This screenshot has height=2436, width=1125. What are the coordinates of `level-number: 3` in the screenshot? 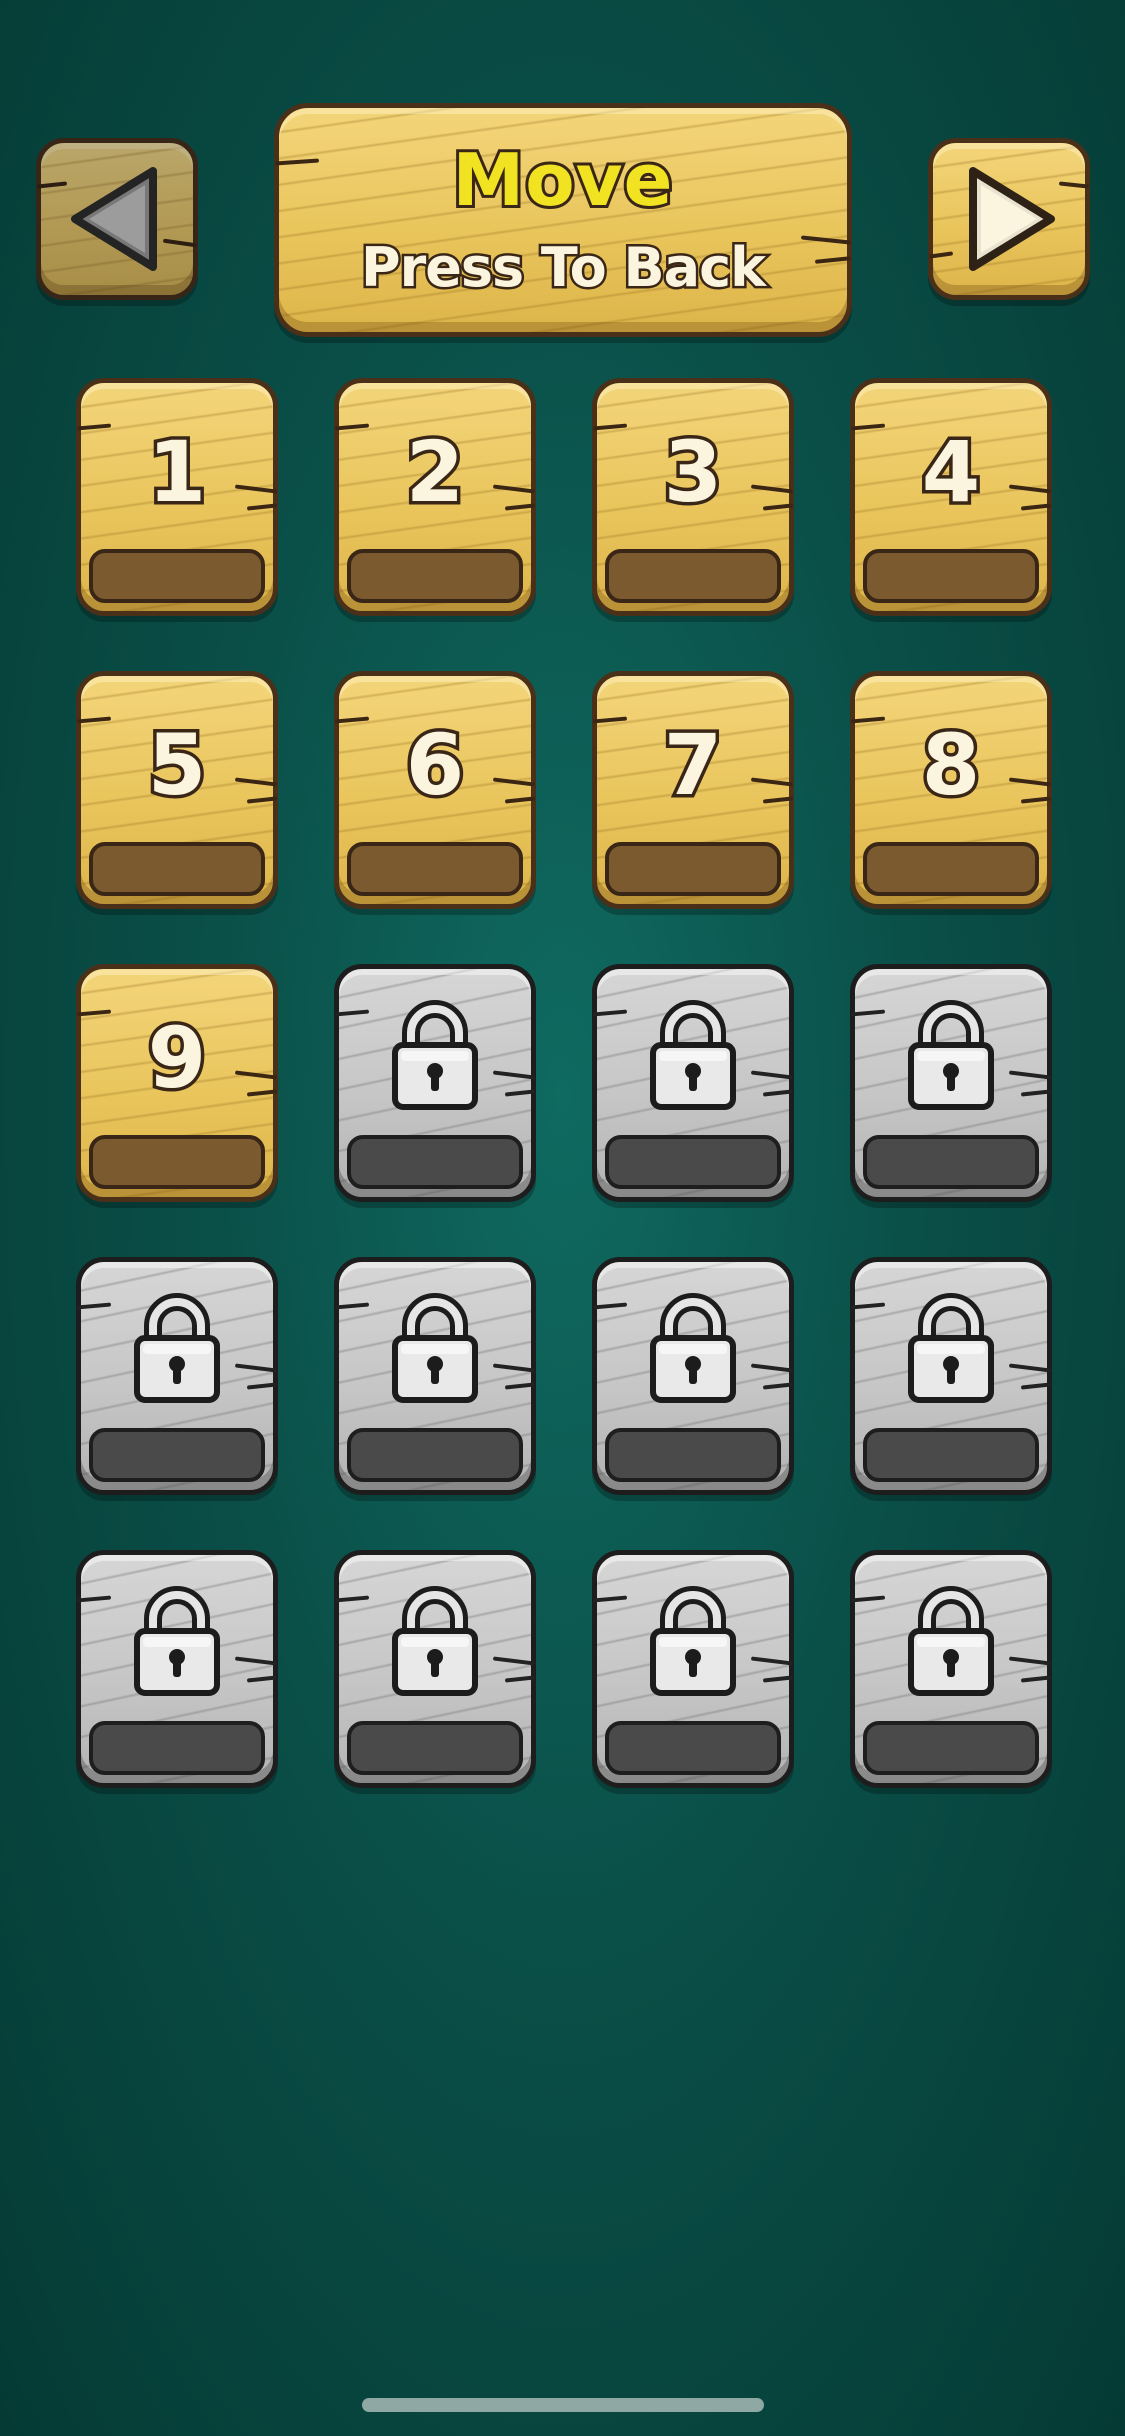 It's located at (692, 472).